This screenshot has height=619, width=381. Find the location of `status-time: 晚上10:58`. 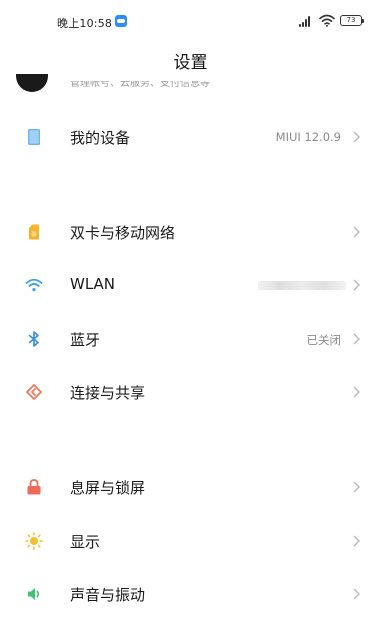

status-time: 晚上10:58 is located at coordinates (85, 23).